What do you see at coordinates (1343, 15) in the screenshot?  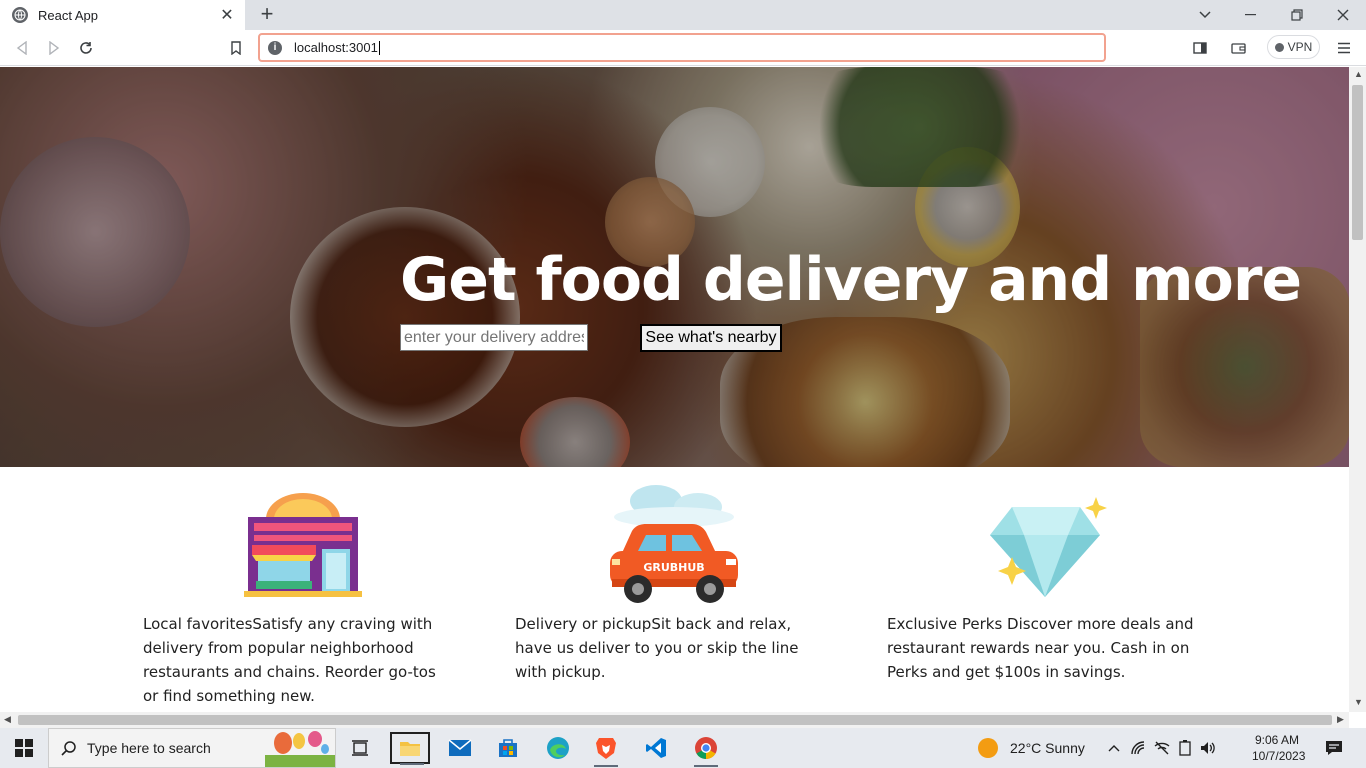 I see `close-window-button` at bounding box center [1343, 15].